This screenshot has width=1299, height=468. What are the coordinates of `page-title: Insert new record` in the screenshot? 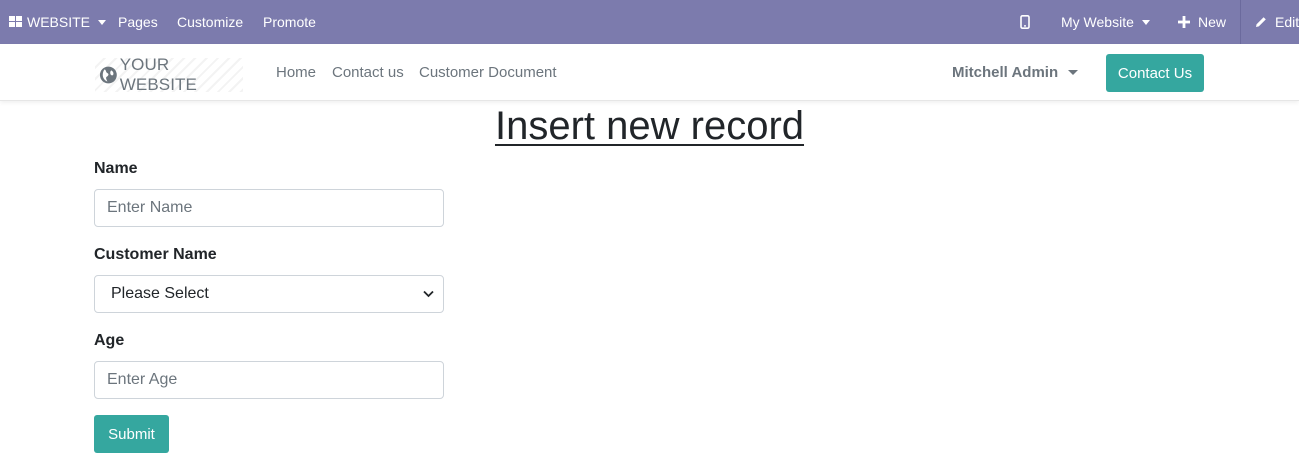 It's located at (649, 126).